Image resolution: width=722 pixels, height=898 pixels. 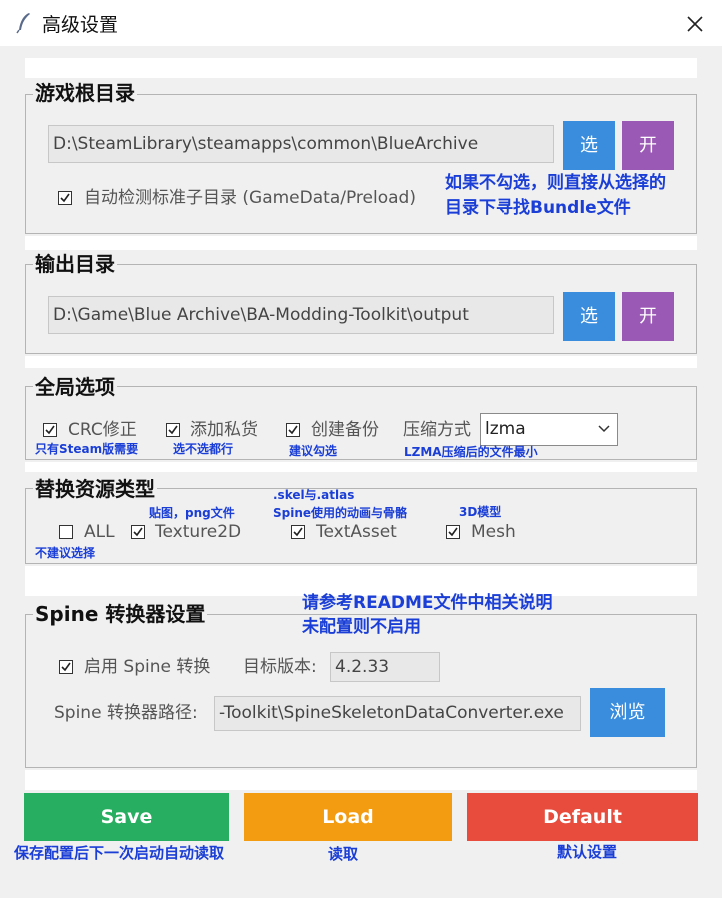 I want to click on output-dir-open-button: 开, so click(x=648, y=316).